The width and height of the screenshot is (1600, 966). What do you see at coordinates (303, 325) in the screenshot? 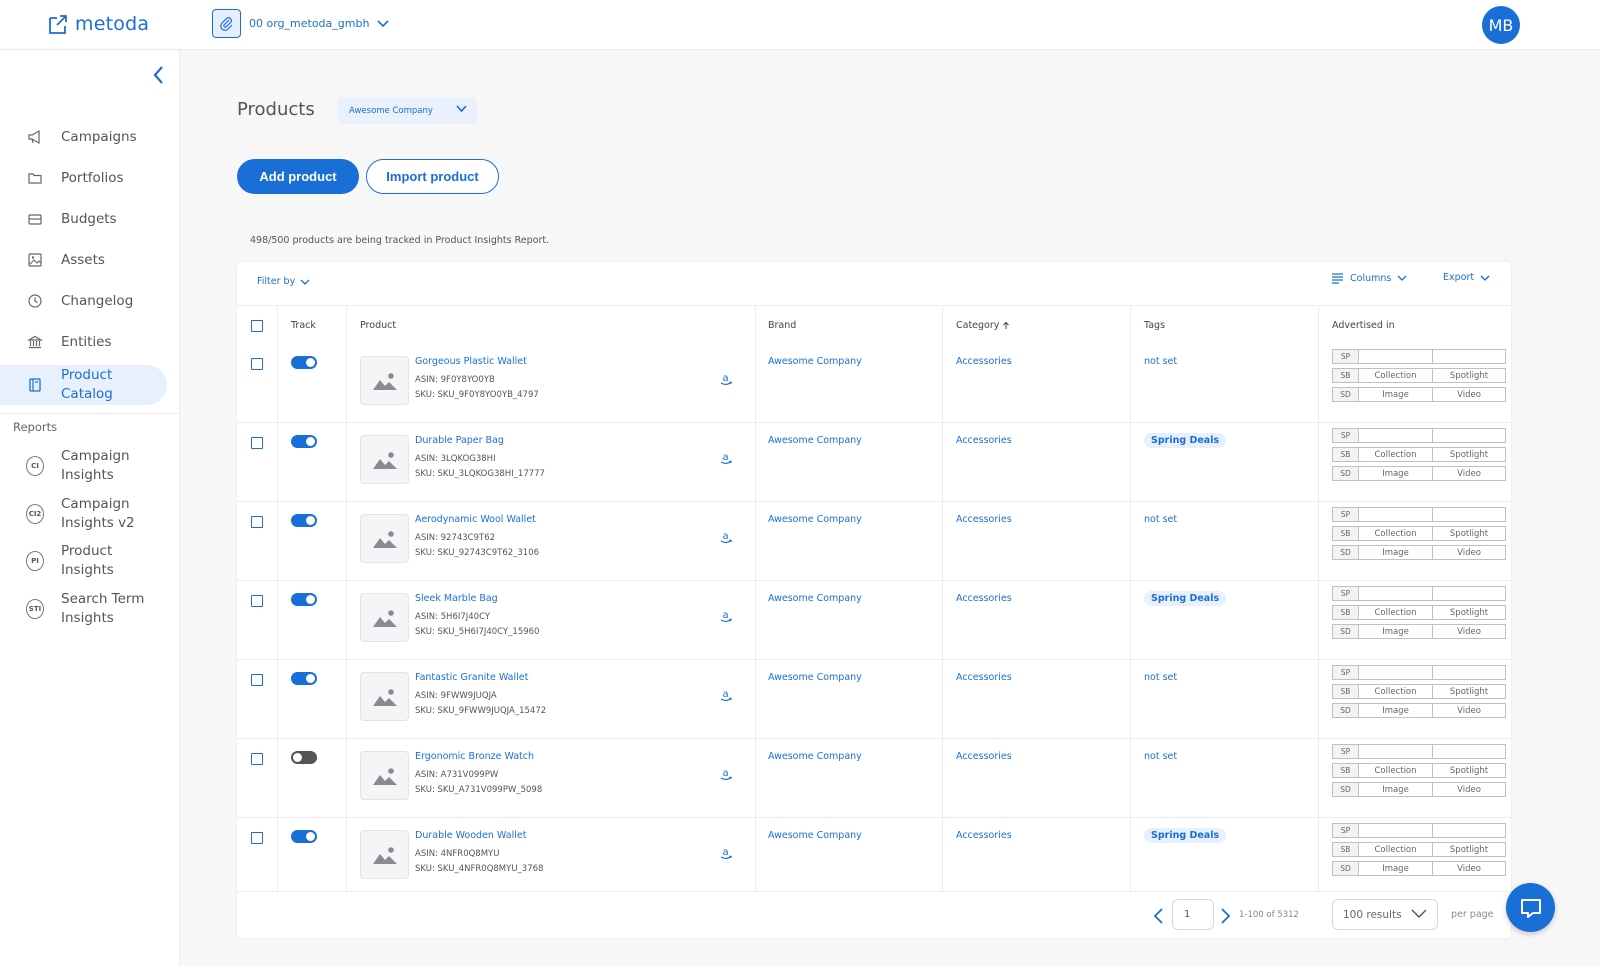
I see `column-header-track: Track` at bounding box center [303, 325].